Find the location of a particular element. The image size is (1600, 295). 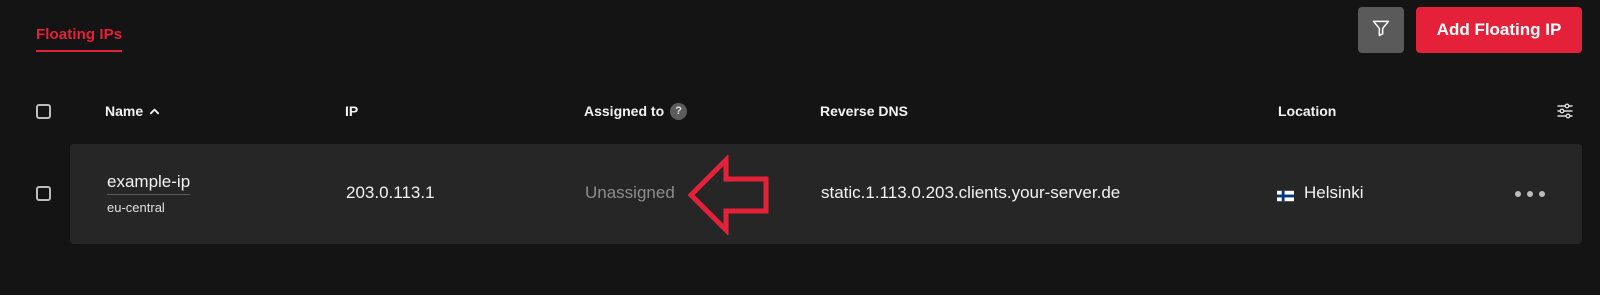

more-dots-icon is located at coordinates (1530, 194).